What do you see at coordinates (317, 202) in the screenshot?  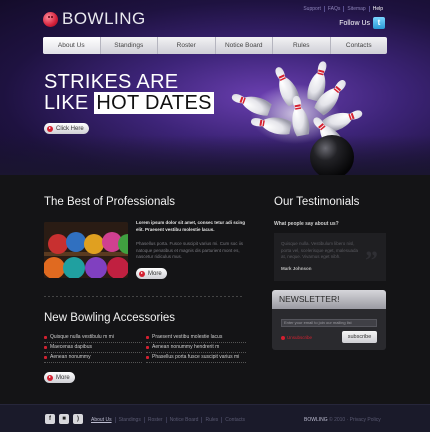 I see `testimonials-title: Our Testimonials` at bounding box center [317, 202].